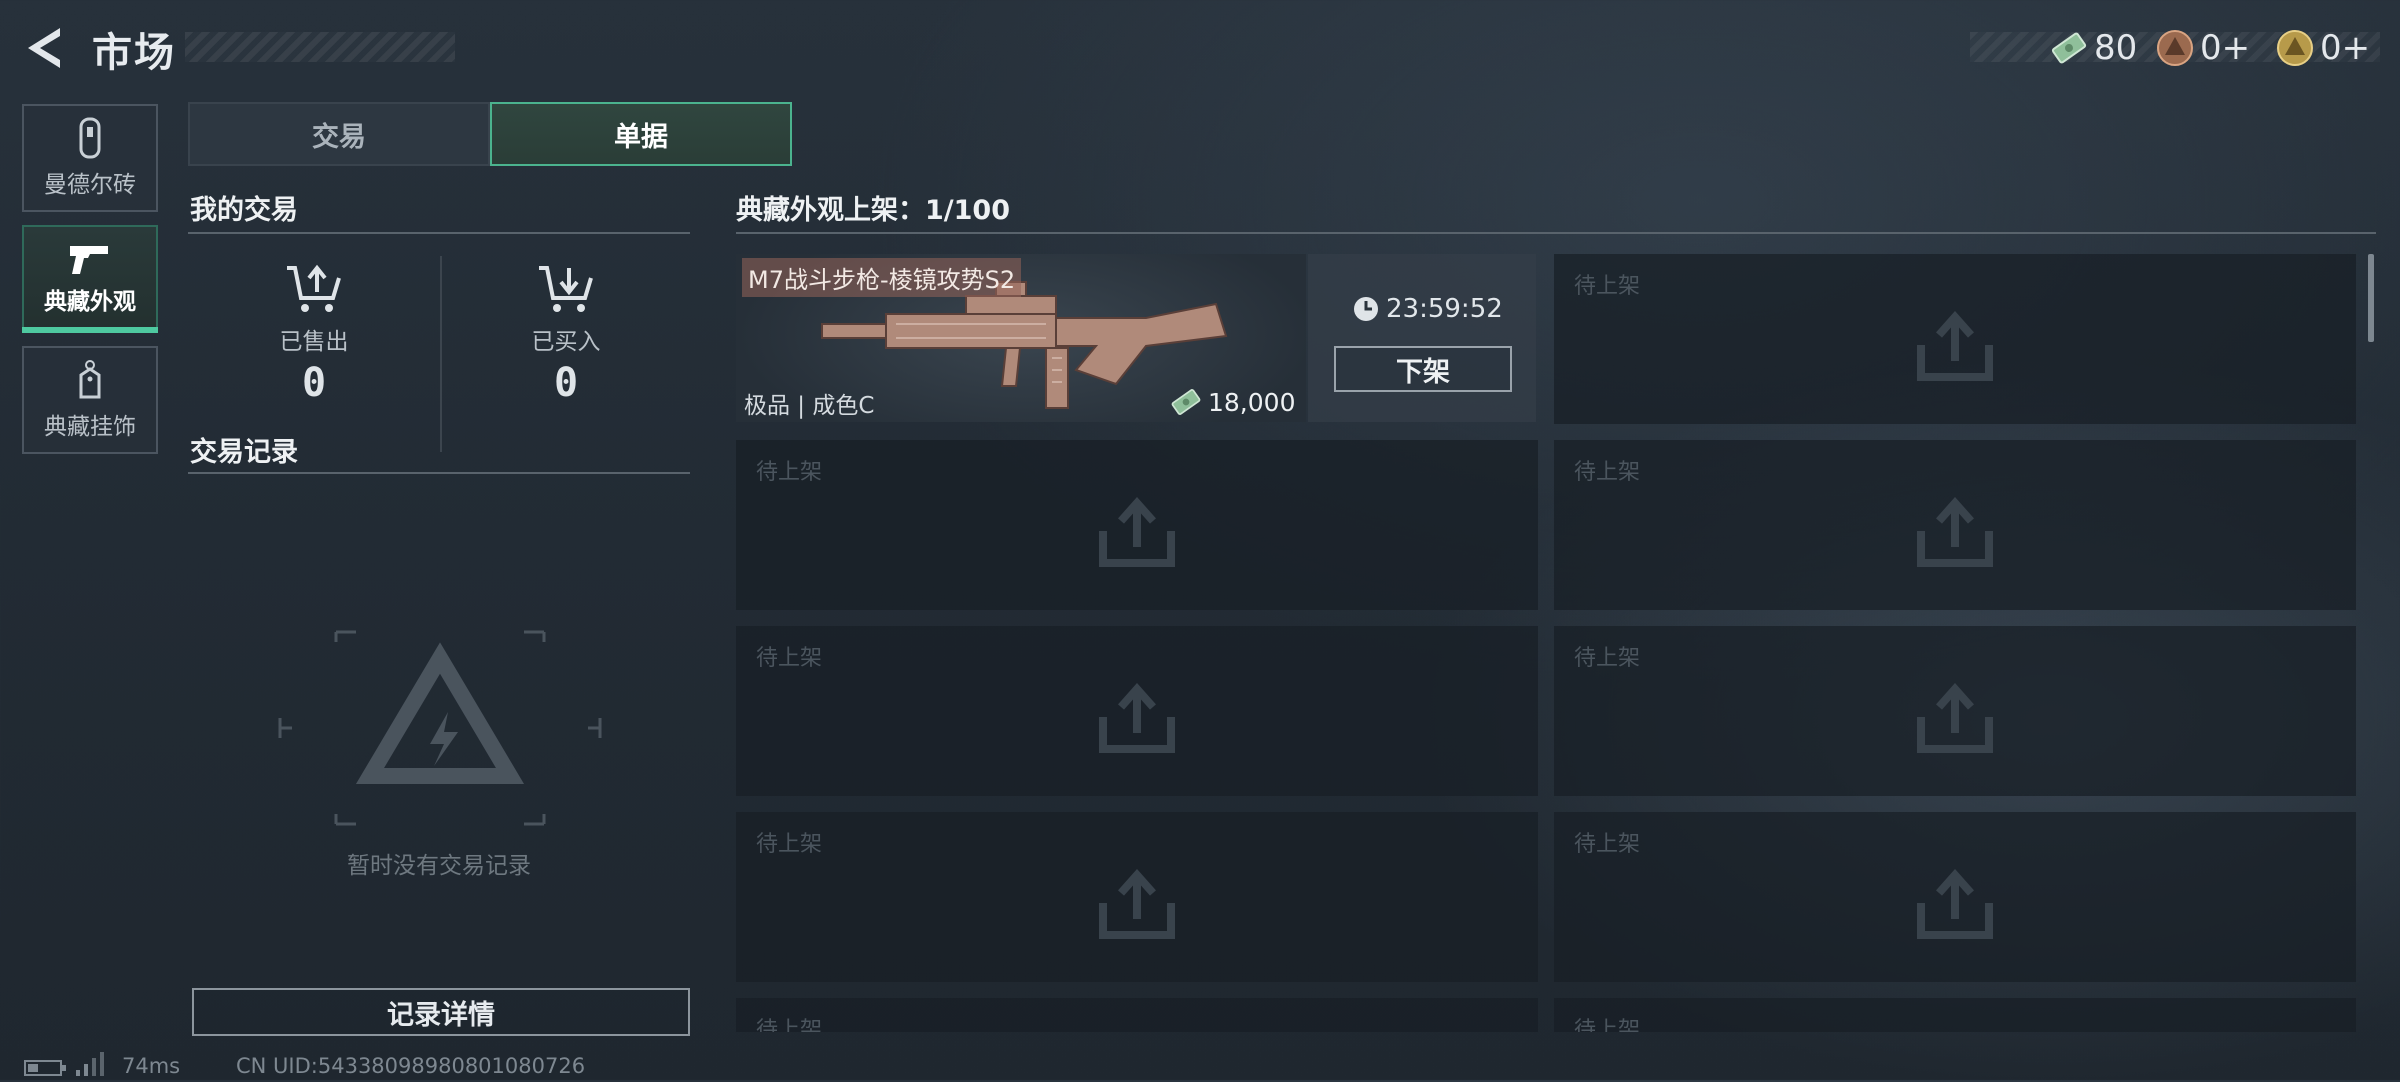 This screenshot has width=2400, height=1082. I want to click on record-details-button: 记录详情, so click(441, 1012).